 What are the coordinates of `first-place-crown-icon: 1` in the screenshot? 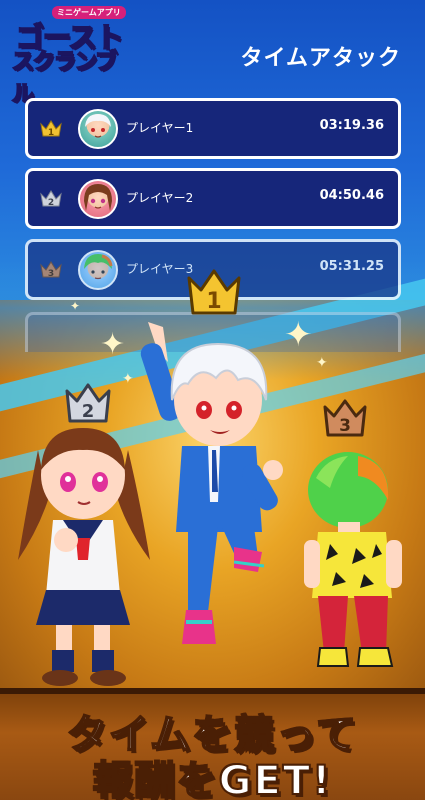 It's located at (214, 292).